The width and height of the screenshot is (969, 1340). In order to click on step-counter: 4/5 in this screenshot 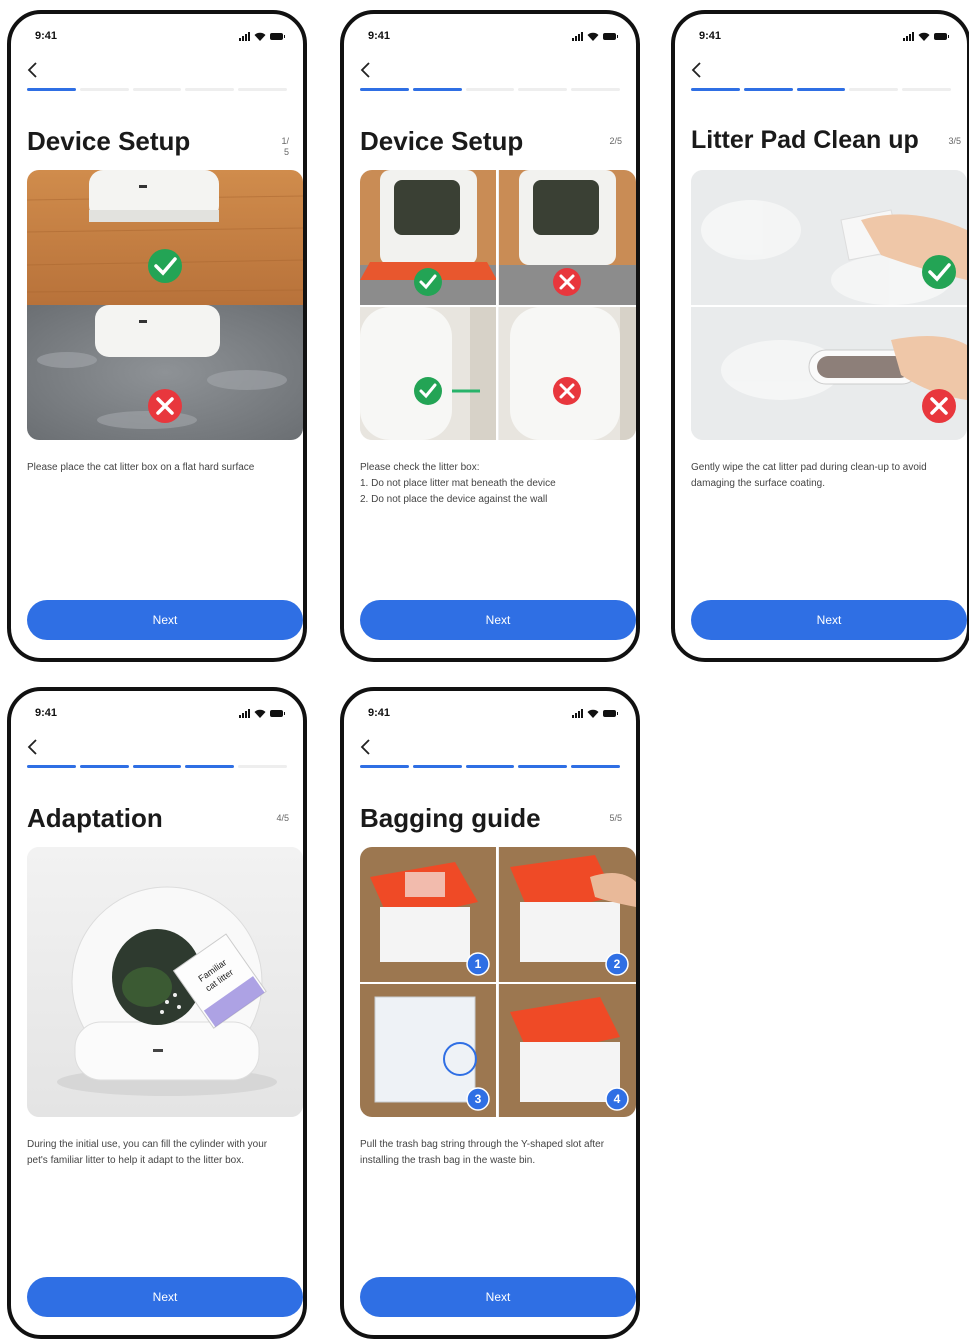, I will do `click(282, 818)`.